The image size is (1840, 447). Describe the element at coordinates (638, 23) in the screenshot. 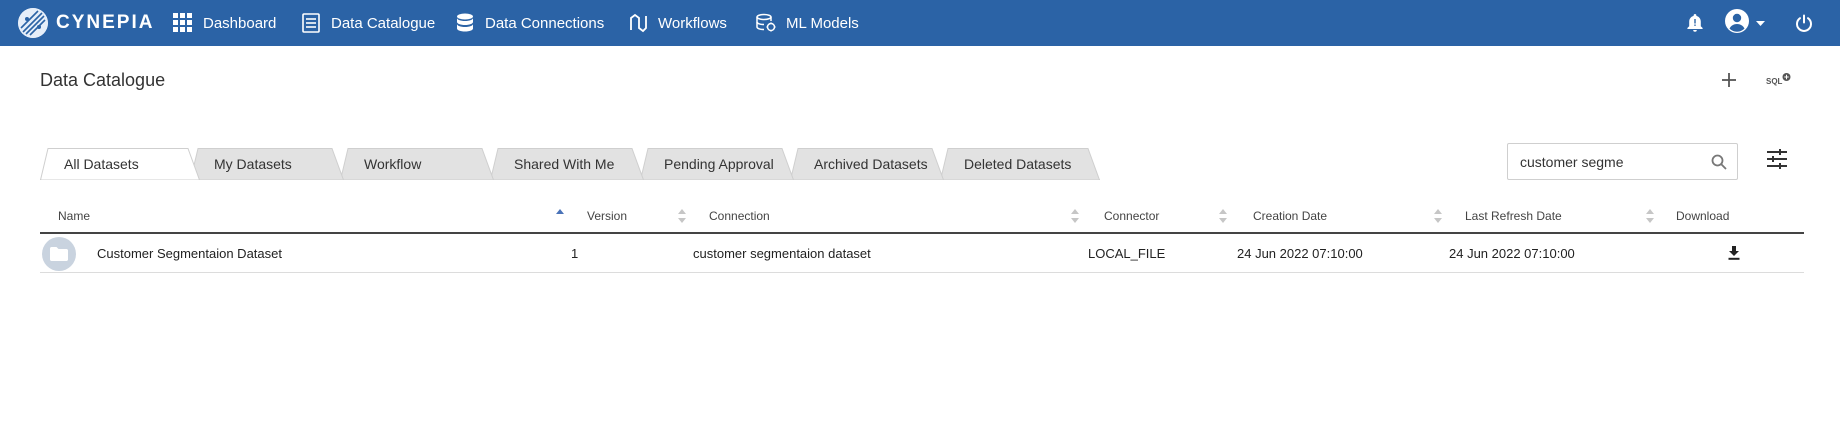

I see `workflow-icon` at that location.